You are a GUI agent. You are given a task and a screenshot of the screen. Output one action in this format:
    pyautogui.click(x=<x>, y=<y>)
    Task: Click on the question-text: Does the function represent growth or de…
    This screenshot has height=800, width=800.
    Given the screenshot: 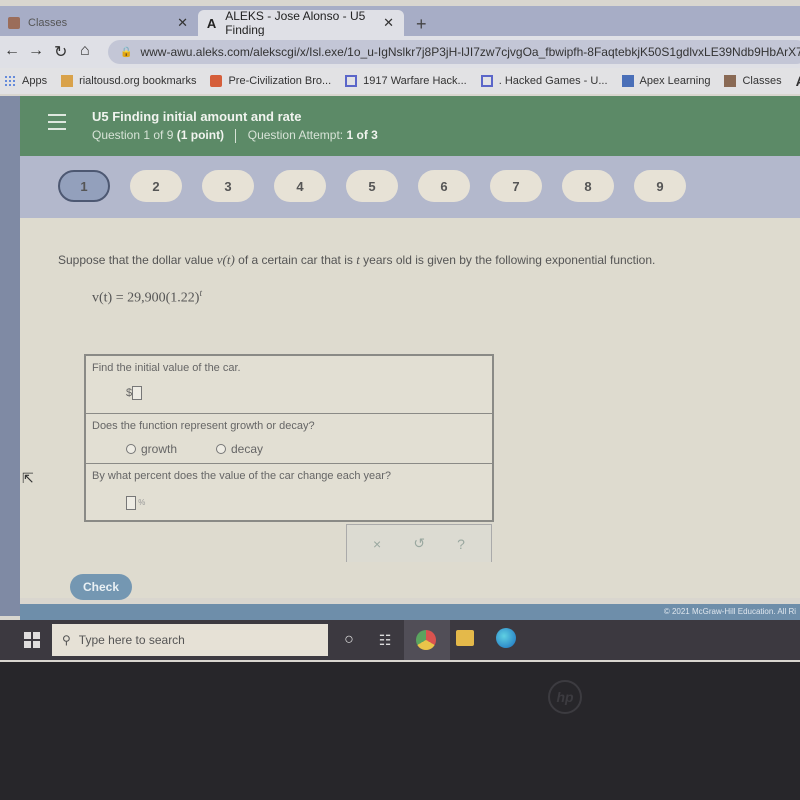 What is the action you would take?
    pyautogui.click(x=203, y=426)
    